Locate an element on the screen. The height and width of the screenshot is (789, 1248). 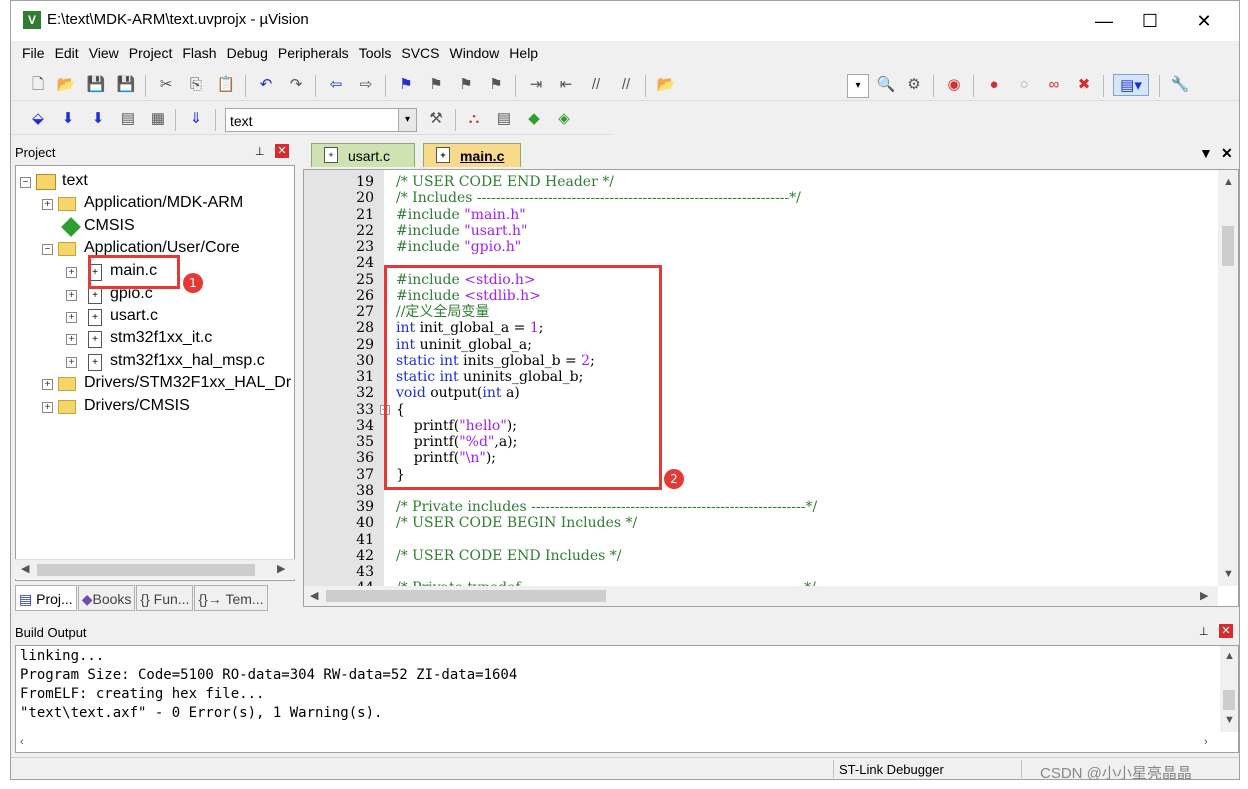
editor-tab-main-c: + main.c is located at coordinates (472, 155).